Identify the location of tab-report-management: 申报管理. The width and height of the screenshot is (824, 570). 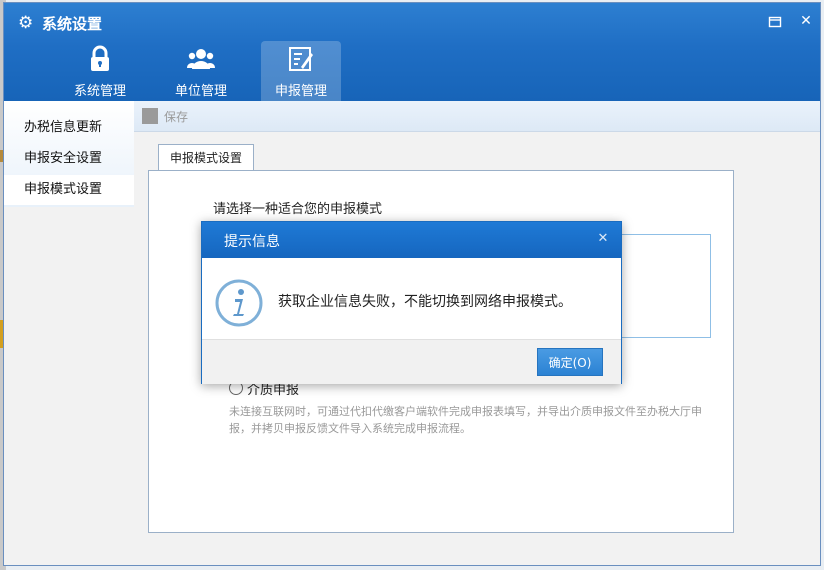
(301, 71).